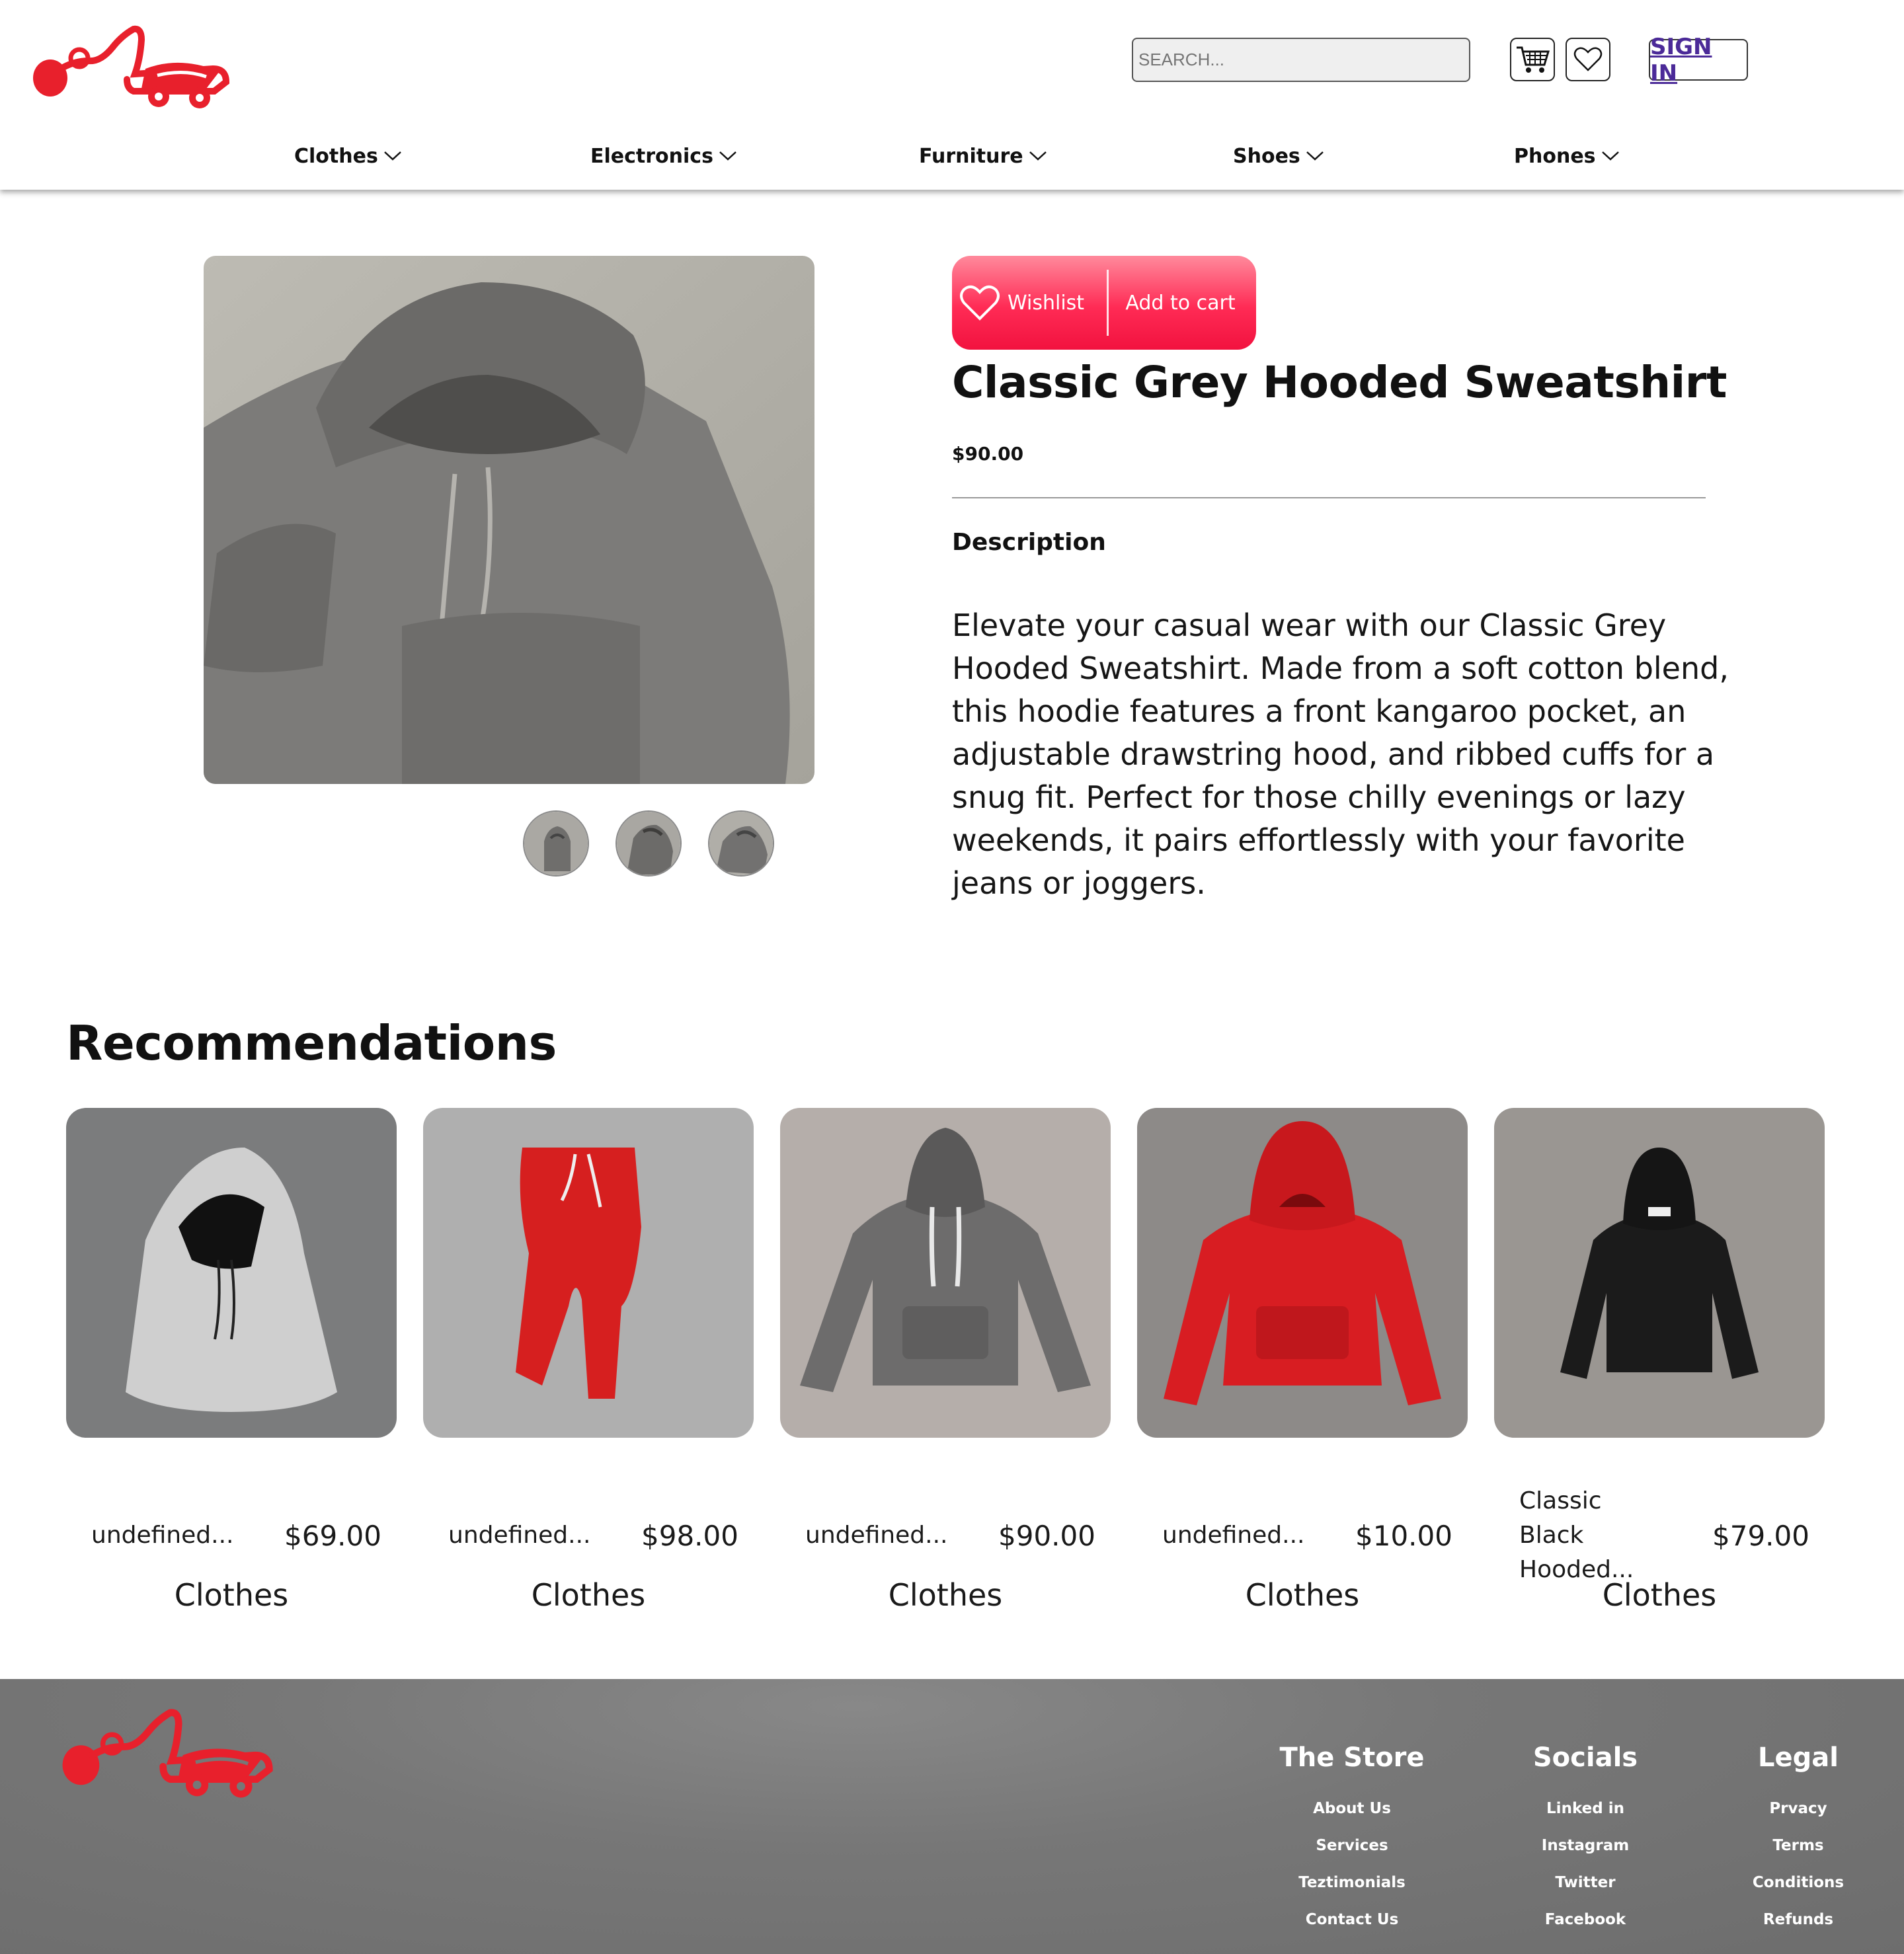 The width and height of the screenshot is (1904, 1954). Describe the element at coordinates (311, 1043) in the screenshot. I see `recommendations-heading: Recommendations` at that location.